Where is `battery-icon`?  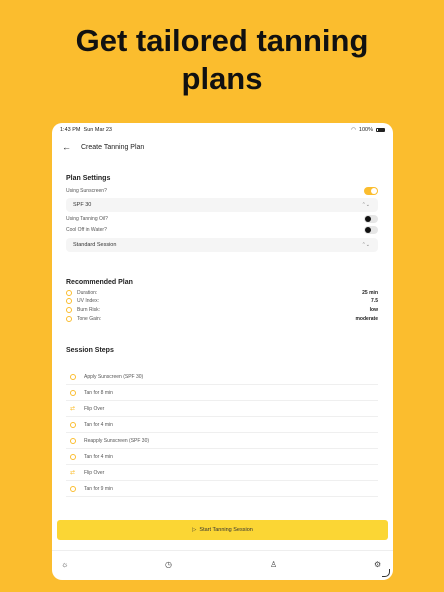
battery-icon is located at coordinates (380, 130).